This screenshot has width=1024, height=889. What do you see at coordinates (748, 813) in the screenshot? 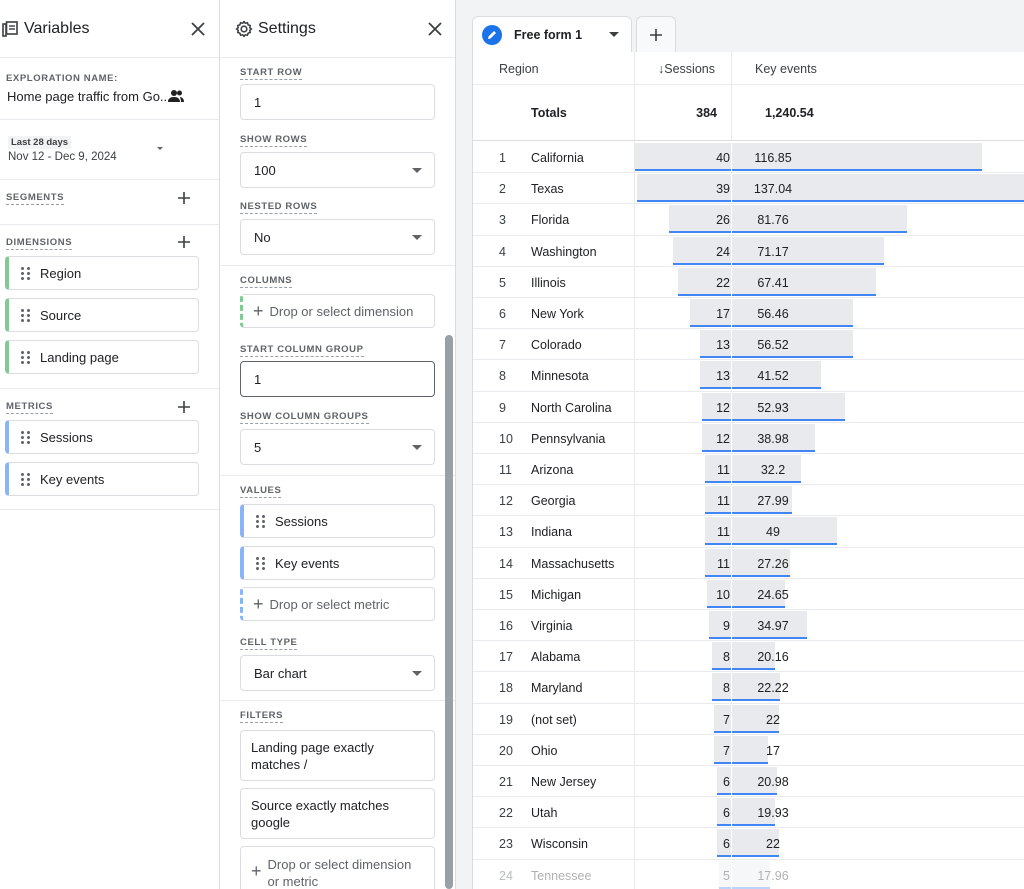
I see `table-row: 22 Utah 6 19.93` at bounding box center [748, 813].